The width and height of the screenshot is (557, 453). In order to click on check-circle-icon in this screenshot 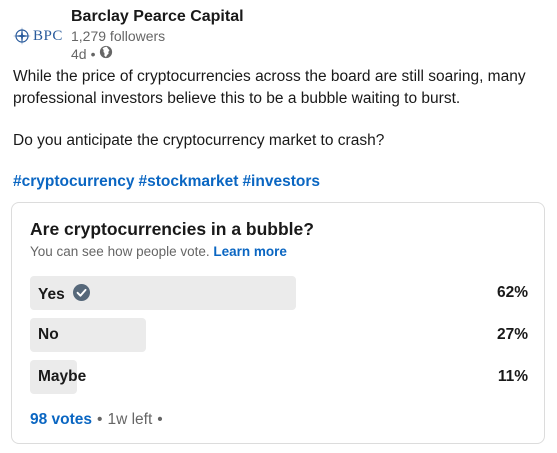, I will do `click(81, 295)`.